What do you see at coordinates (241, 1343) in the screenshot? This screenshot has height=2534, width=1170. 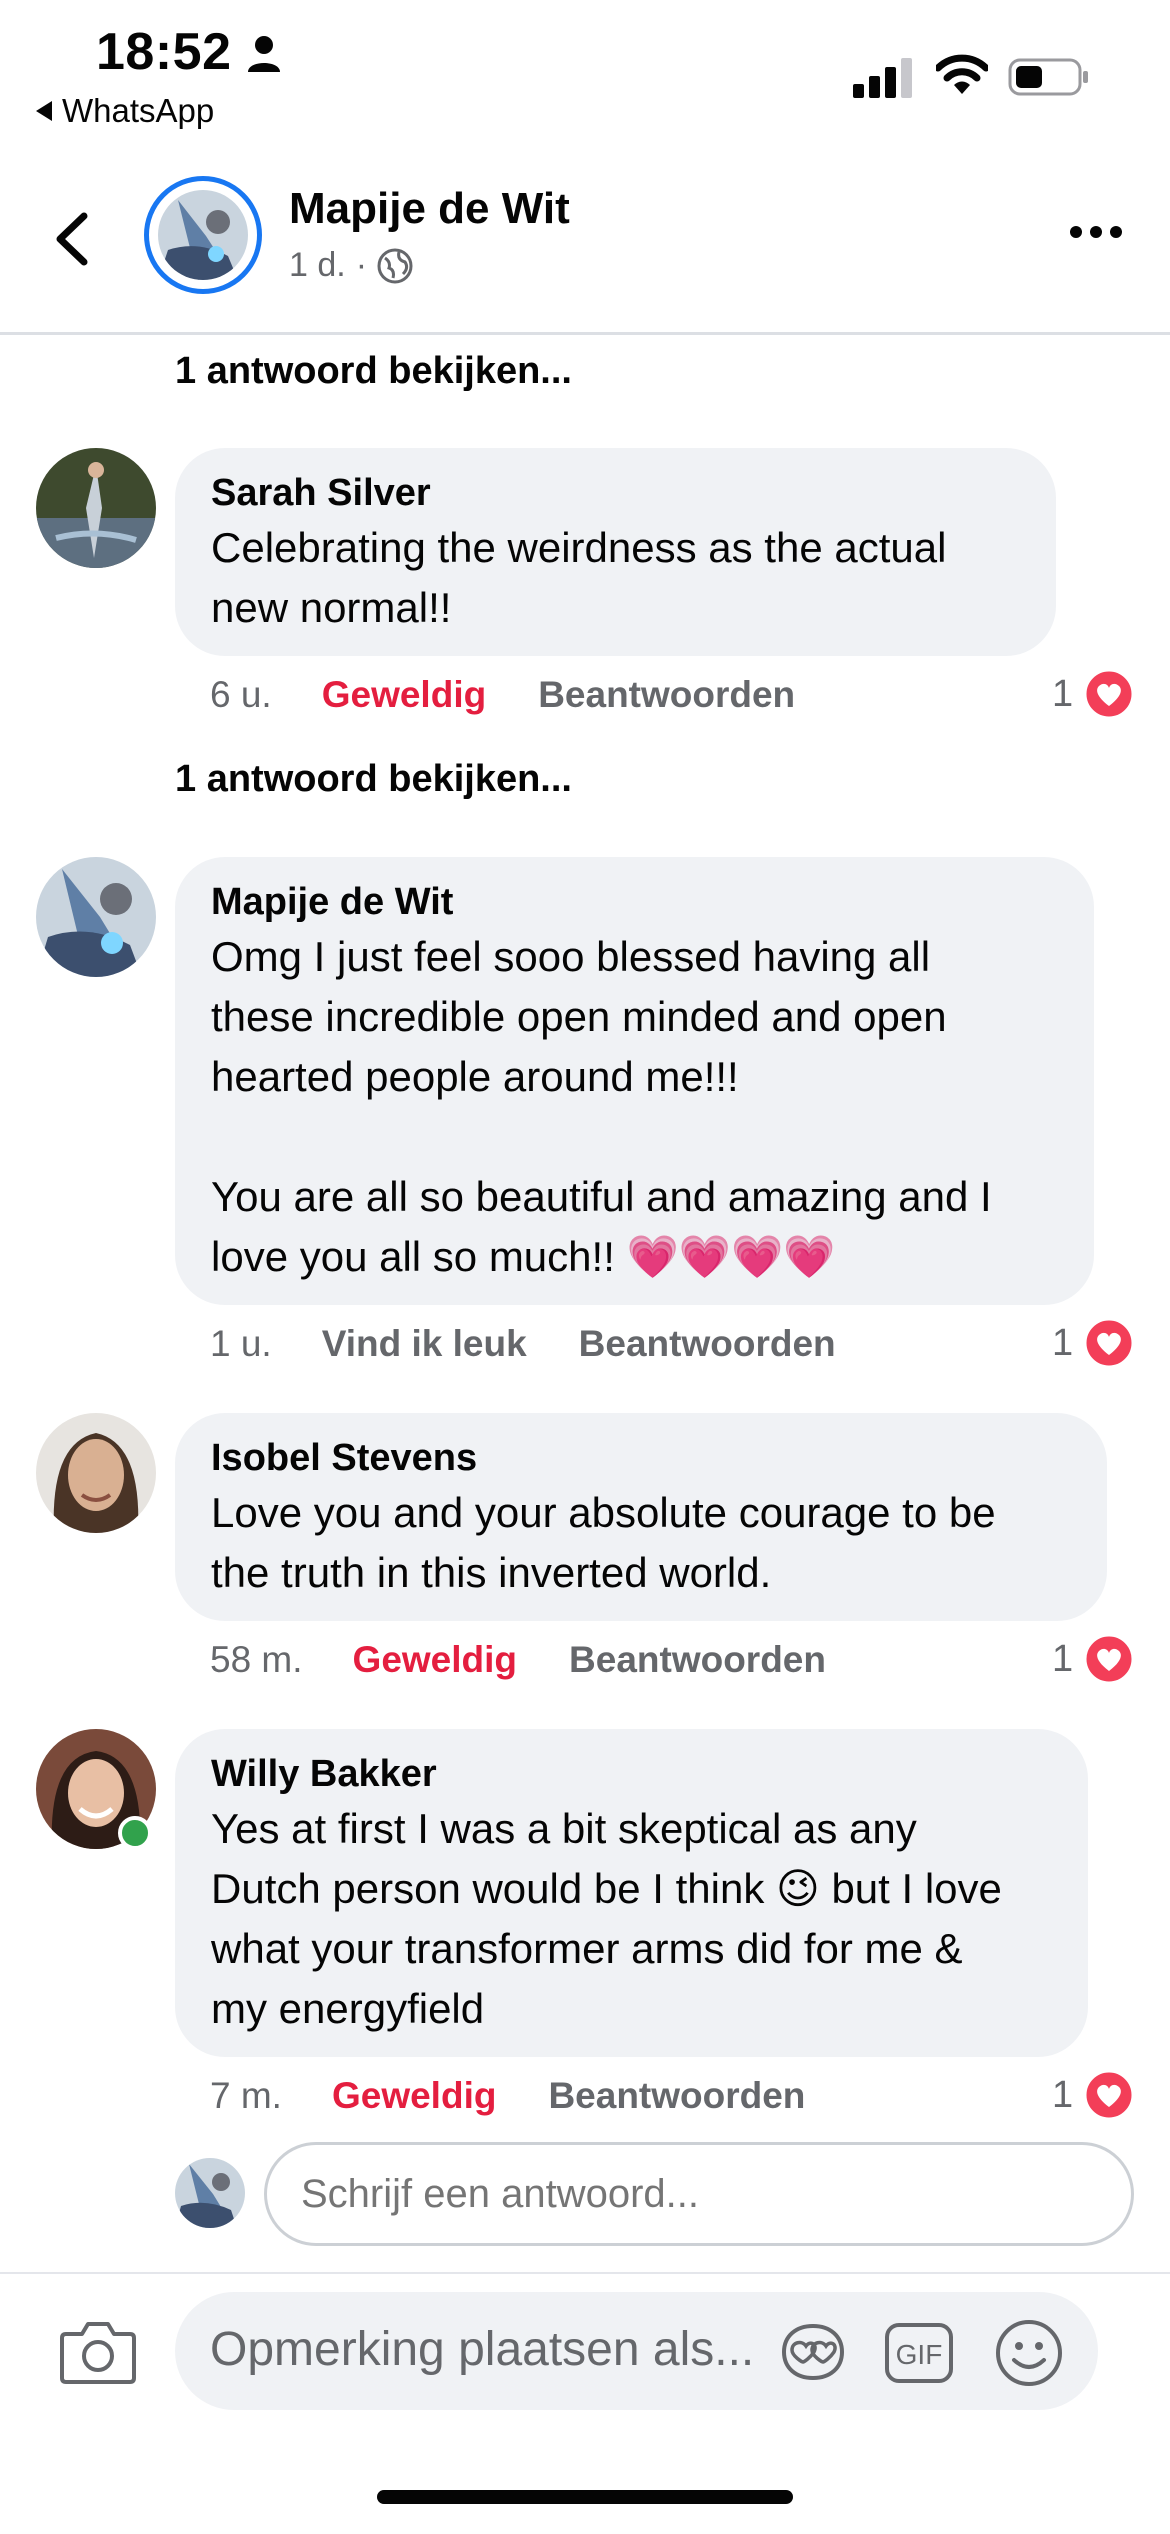 I see `comment-time: 1 u.` at bounding box center [241, 1343].